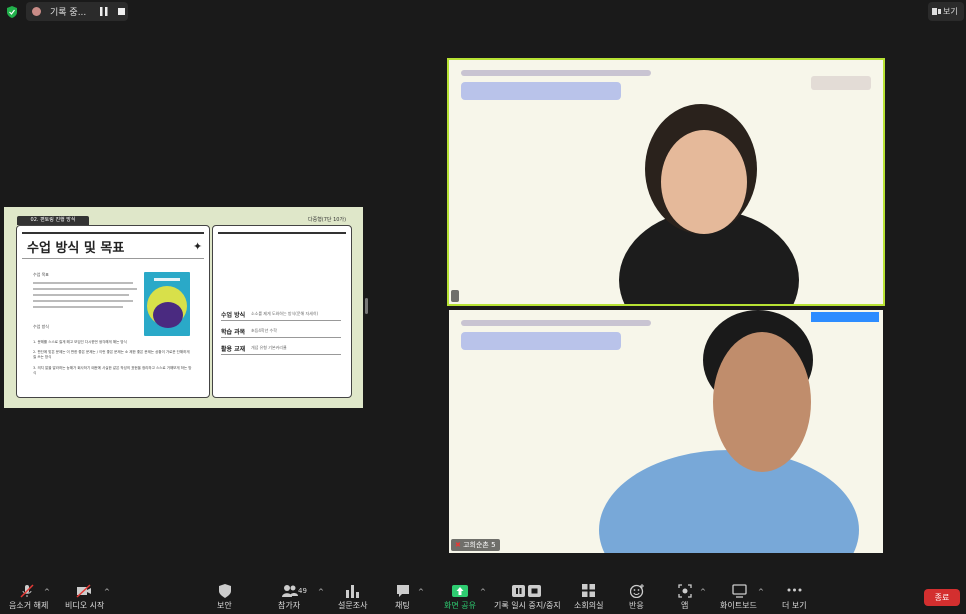 This screenshot has height=614, width=966. Describe the element at coordinates (729, 501) in the screenshot. I see `participant-shirt` at that location.